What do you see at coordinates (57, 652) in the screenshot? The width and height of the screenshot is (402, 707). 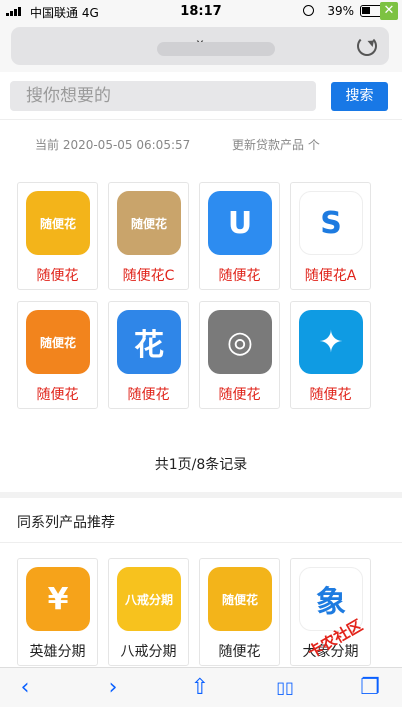 I see `product-name: 英雄分期` at bounding box center [57, 652].